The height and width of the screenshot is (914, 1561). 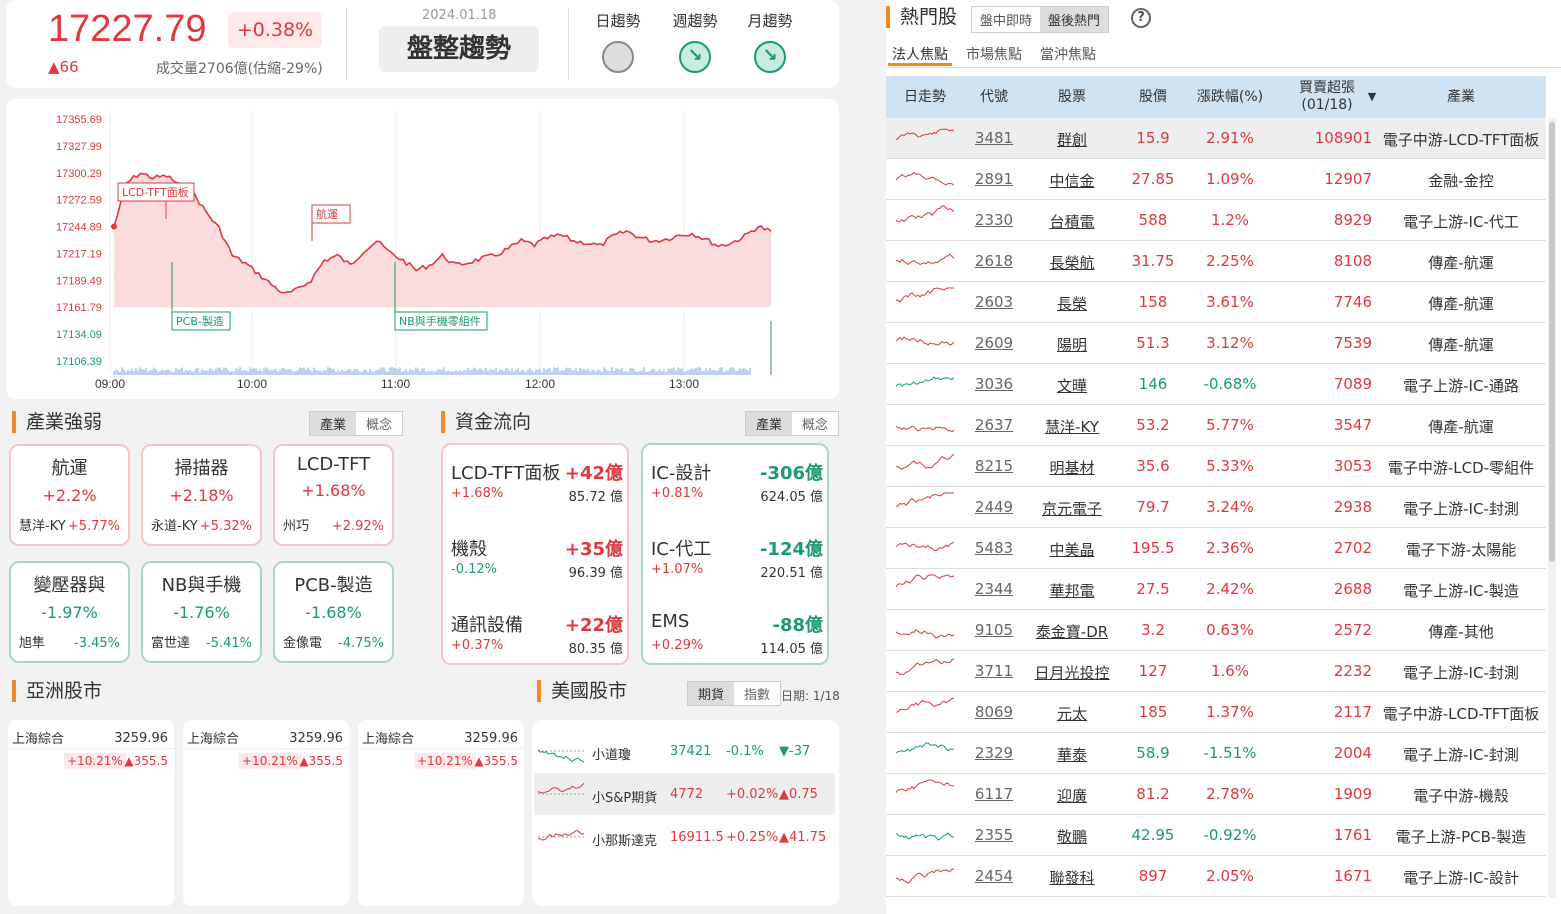 I want to click on flow-row: 機殼 +35億 -0.12% 96.39 億, so click(x=537, y=565).